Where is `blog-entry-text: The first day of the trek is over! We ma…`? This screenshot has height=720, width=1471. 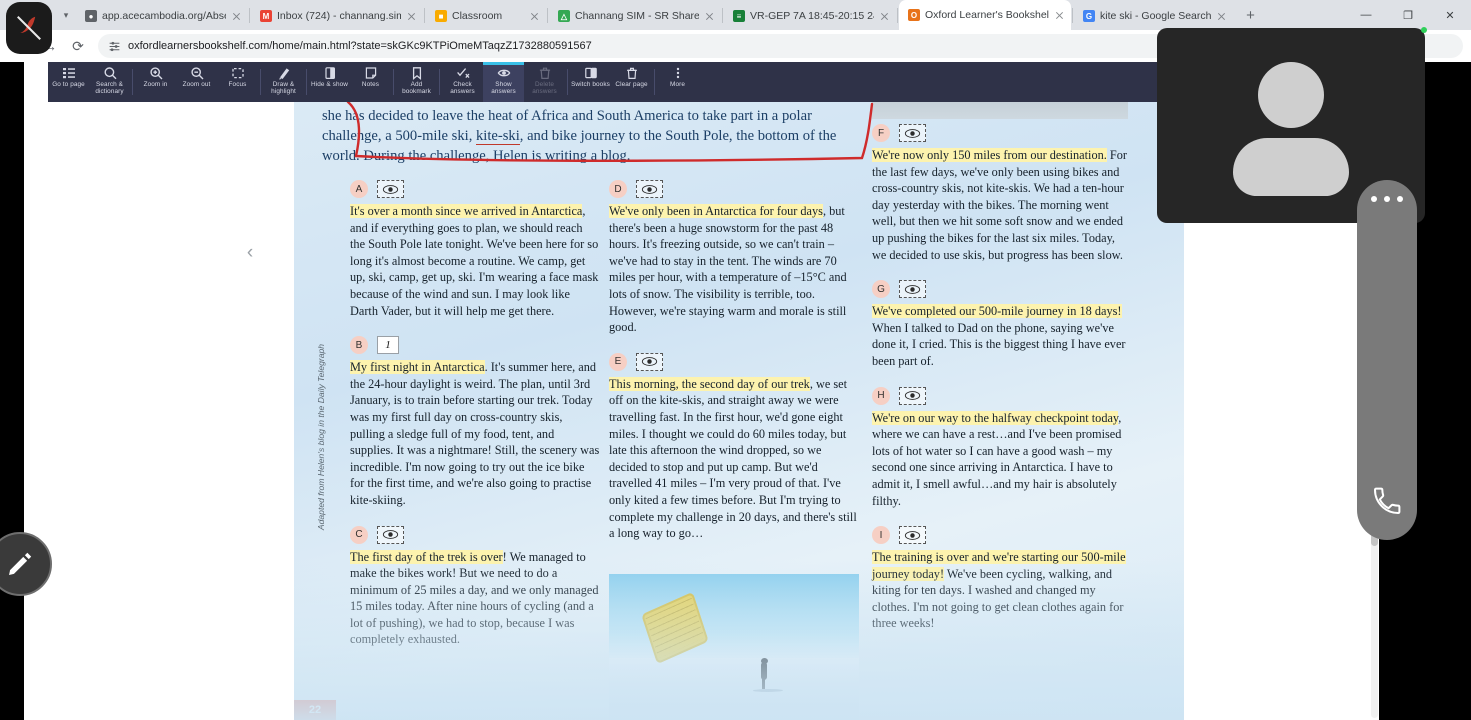
blog-entry-text: The first day of the trek is over! We ma… is located at coordinates (475, 599).